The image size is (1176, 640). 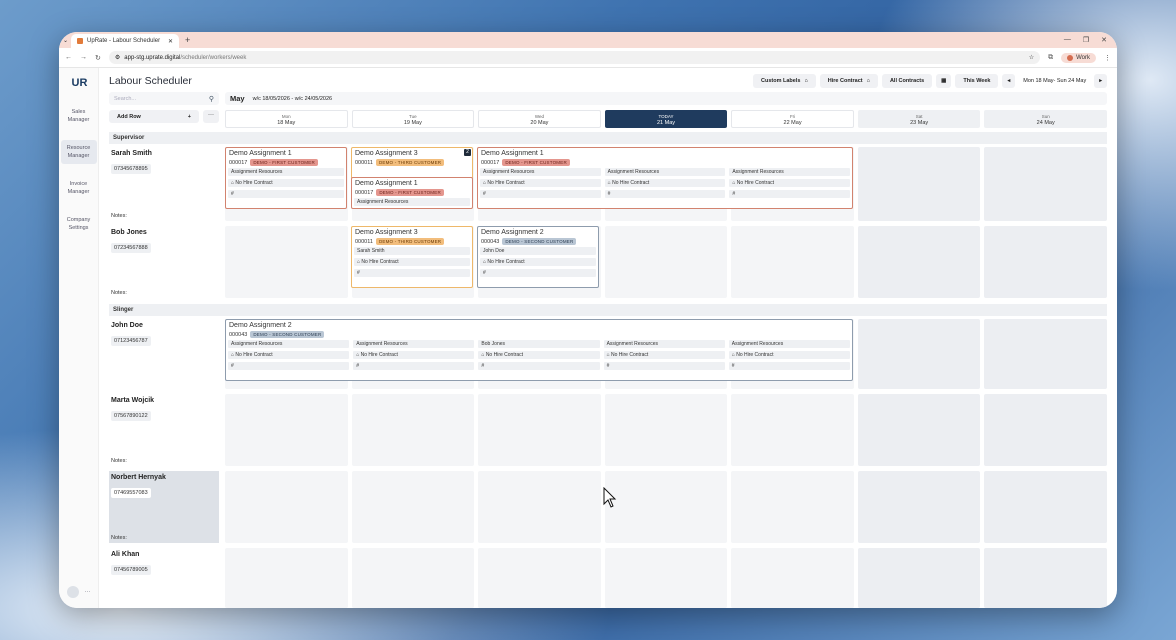 What do you see at coordinates (80, 83) in the screenshot?
I see `uprate-logo: UR` at bounding box center [80, 83].